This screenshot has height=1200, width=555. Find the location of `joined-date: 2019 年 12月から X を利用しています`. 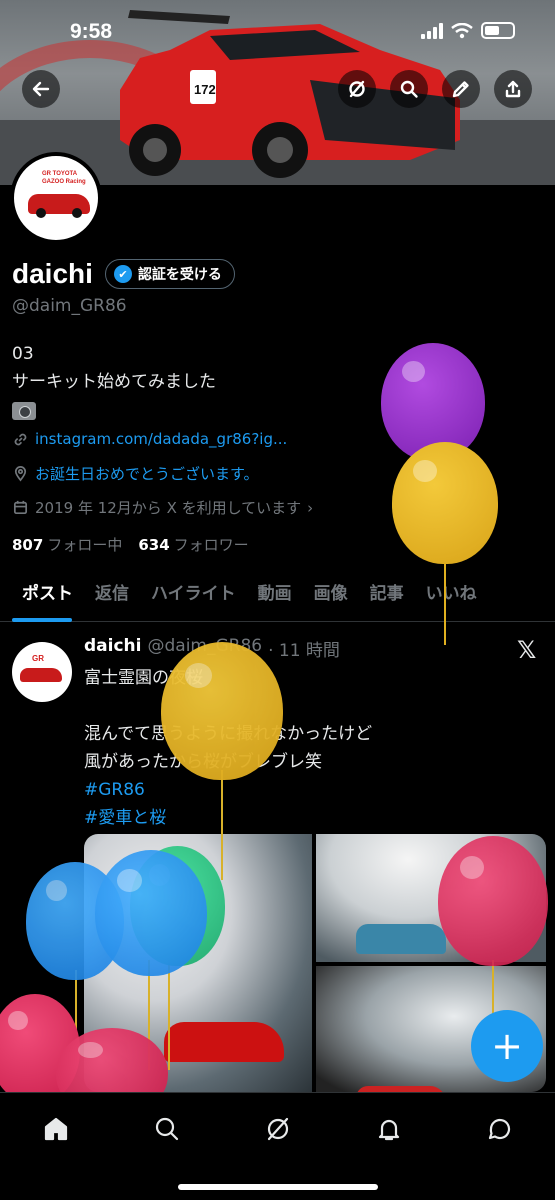

joined-date: 2019 年 12月から X を利用しています is located at coordinates (168, 508).